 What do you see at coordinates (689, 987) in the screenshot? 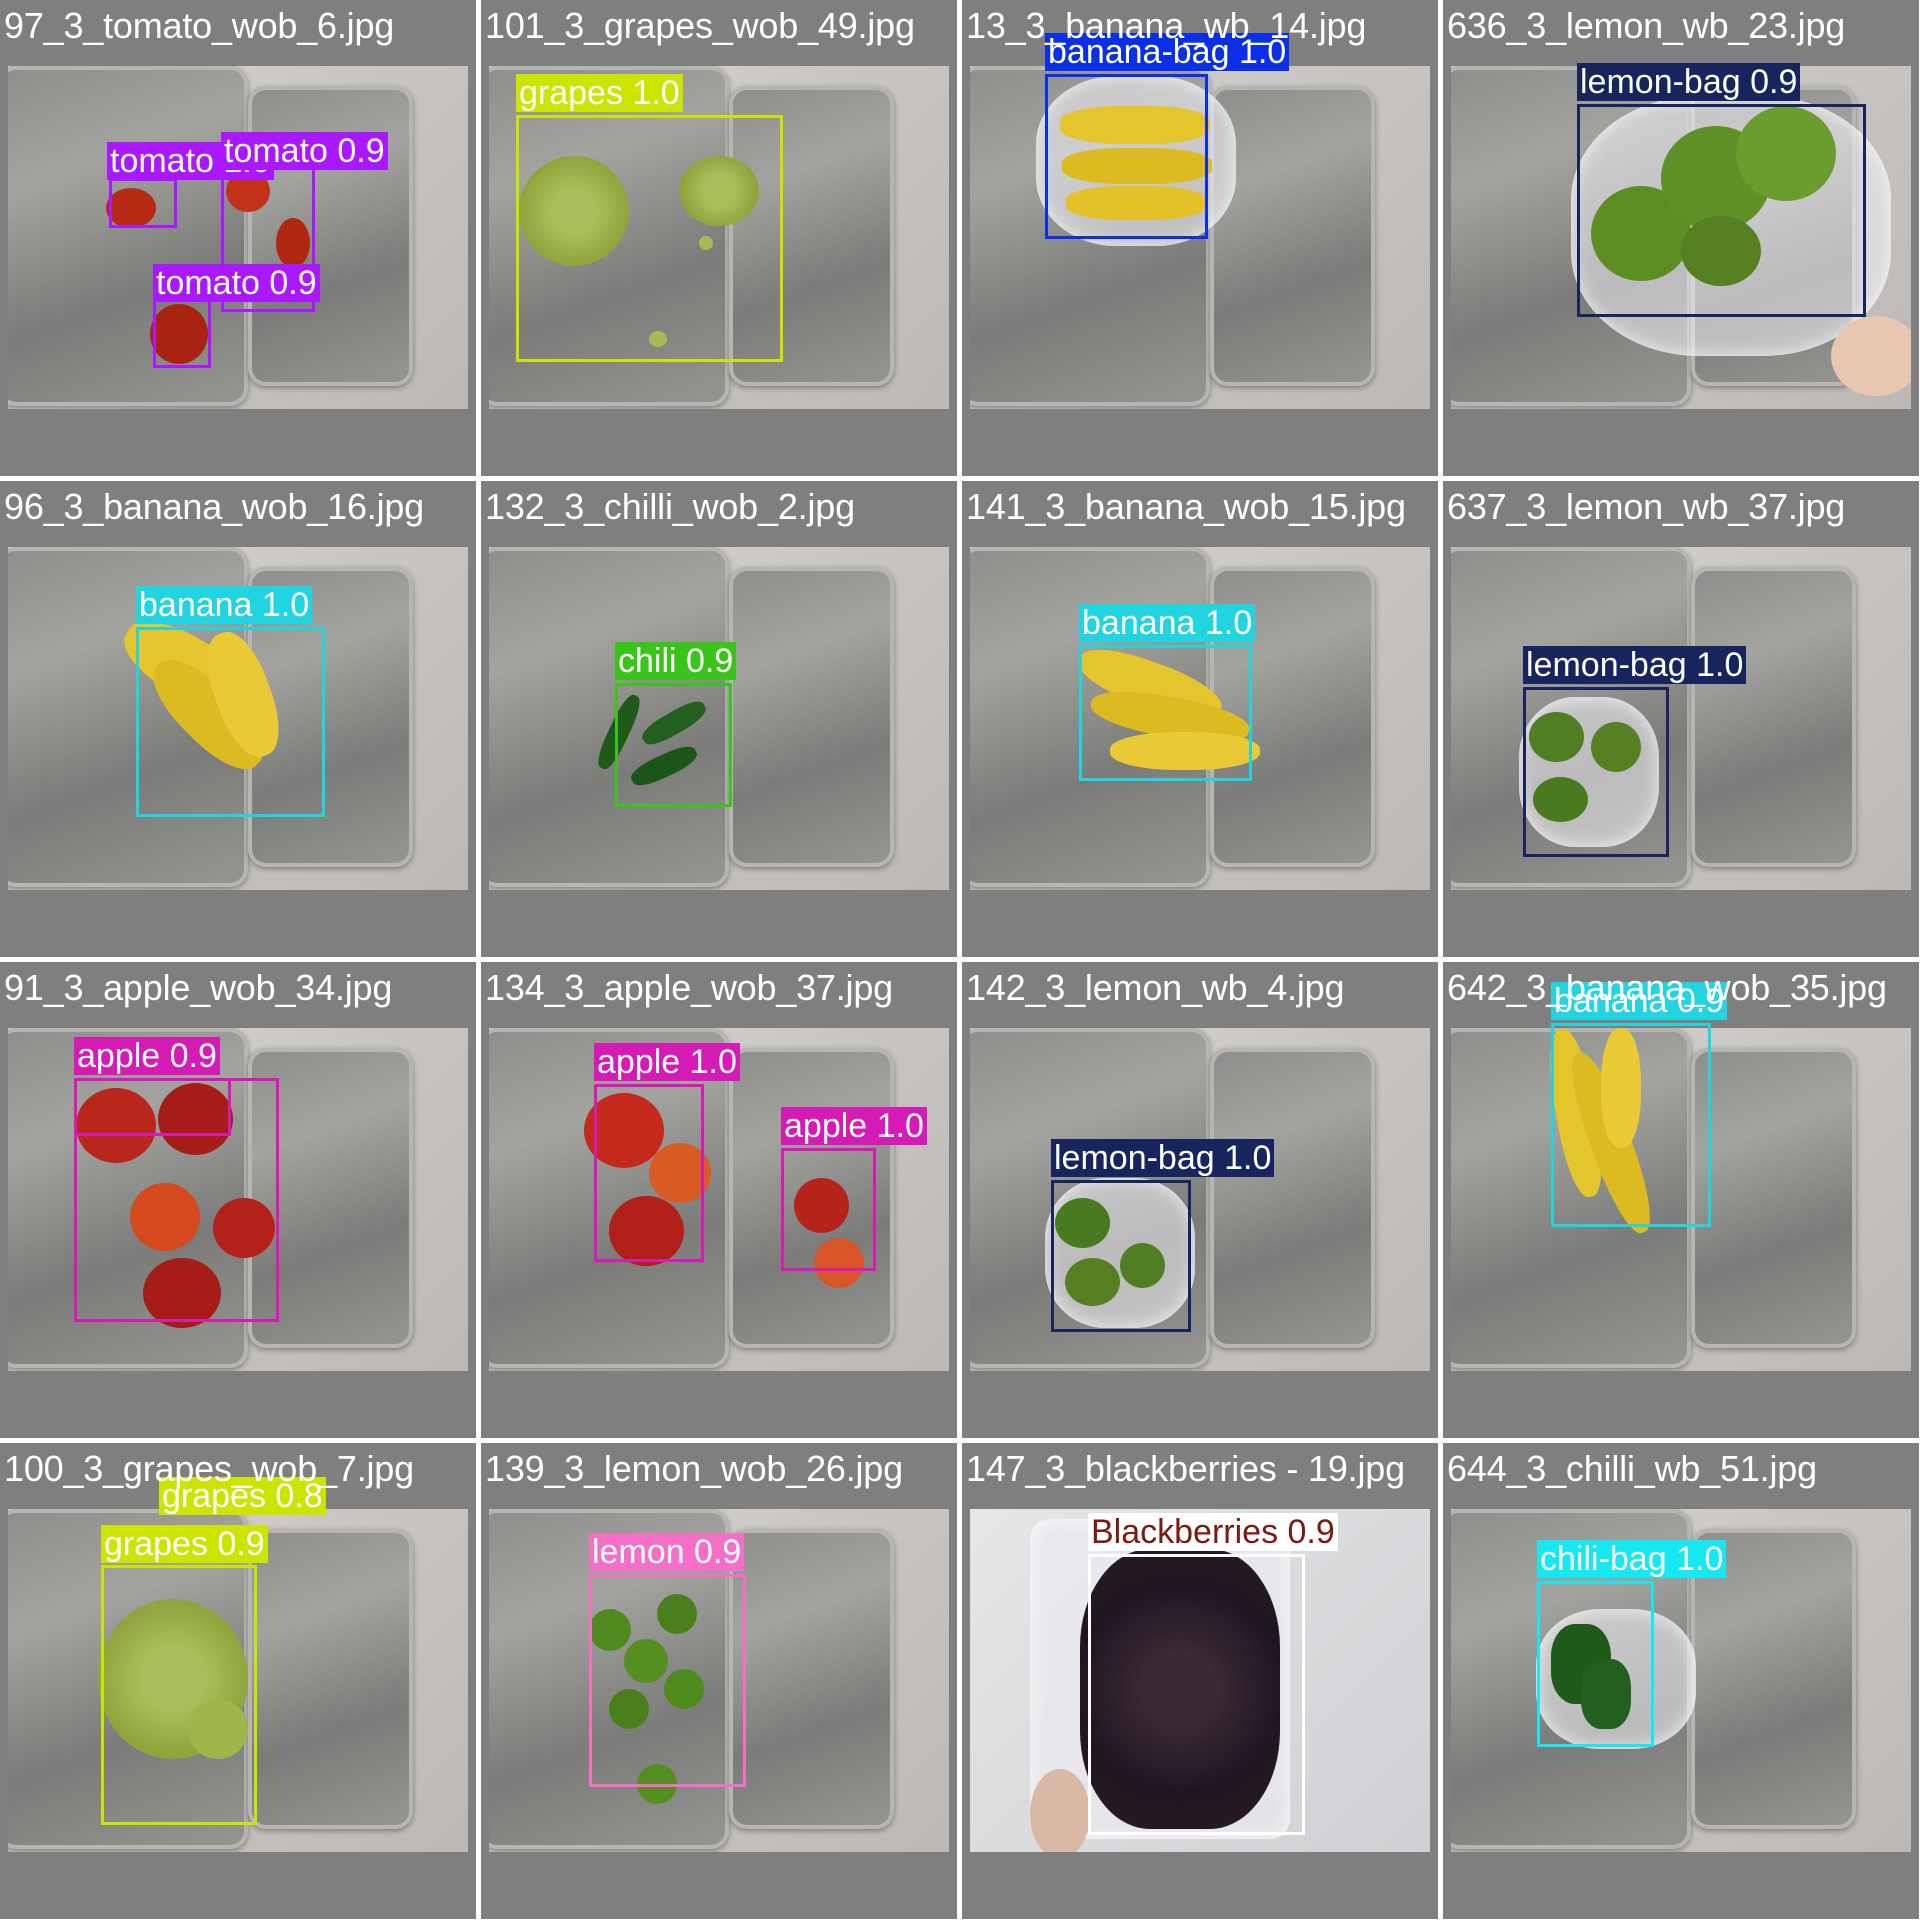
I see `tile-filename: 134_3_apple_wob_37.jpg` at bounding box center [689, 987].